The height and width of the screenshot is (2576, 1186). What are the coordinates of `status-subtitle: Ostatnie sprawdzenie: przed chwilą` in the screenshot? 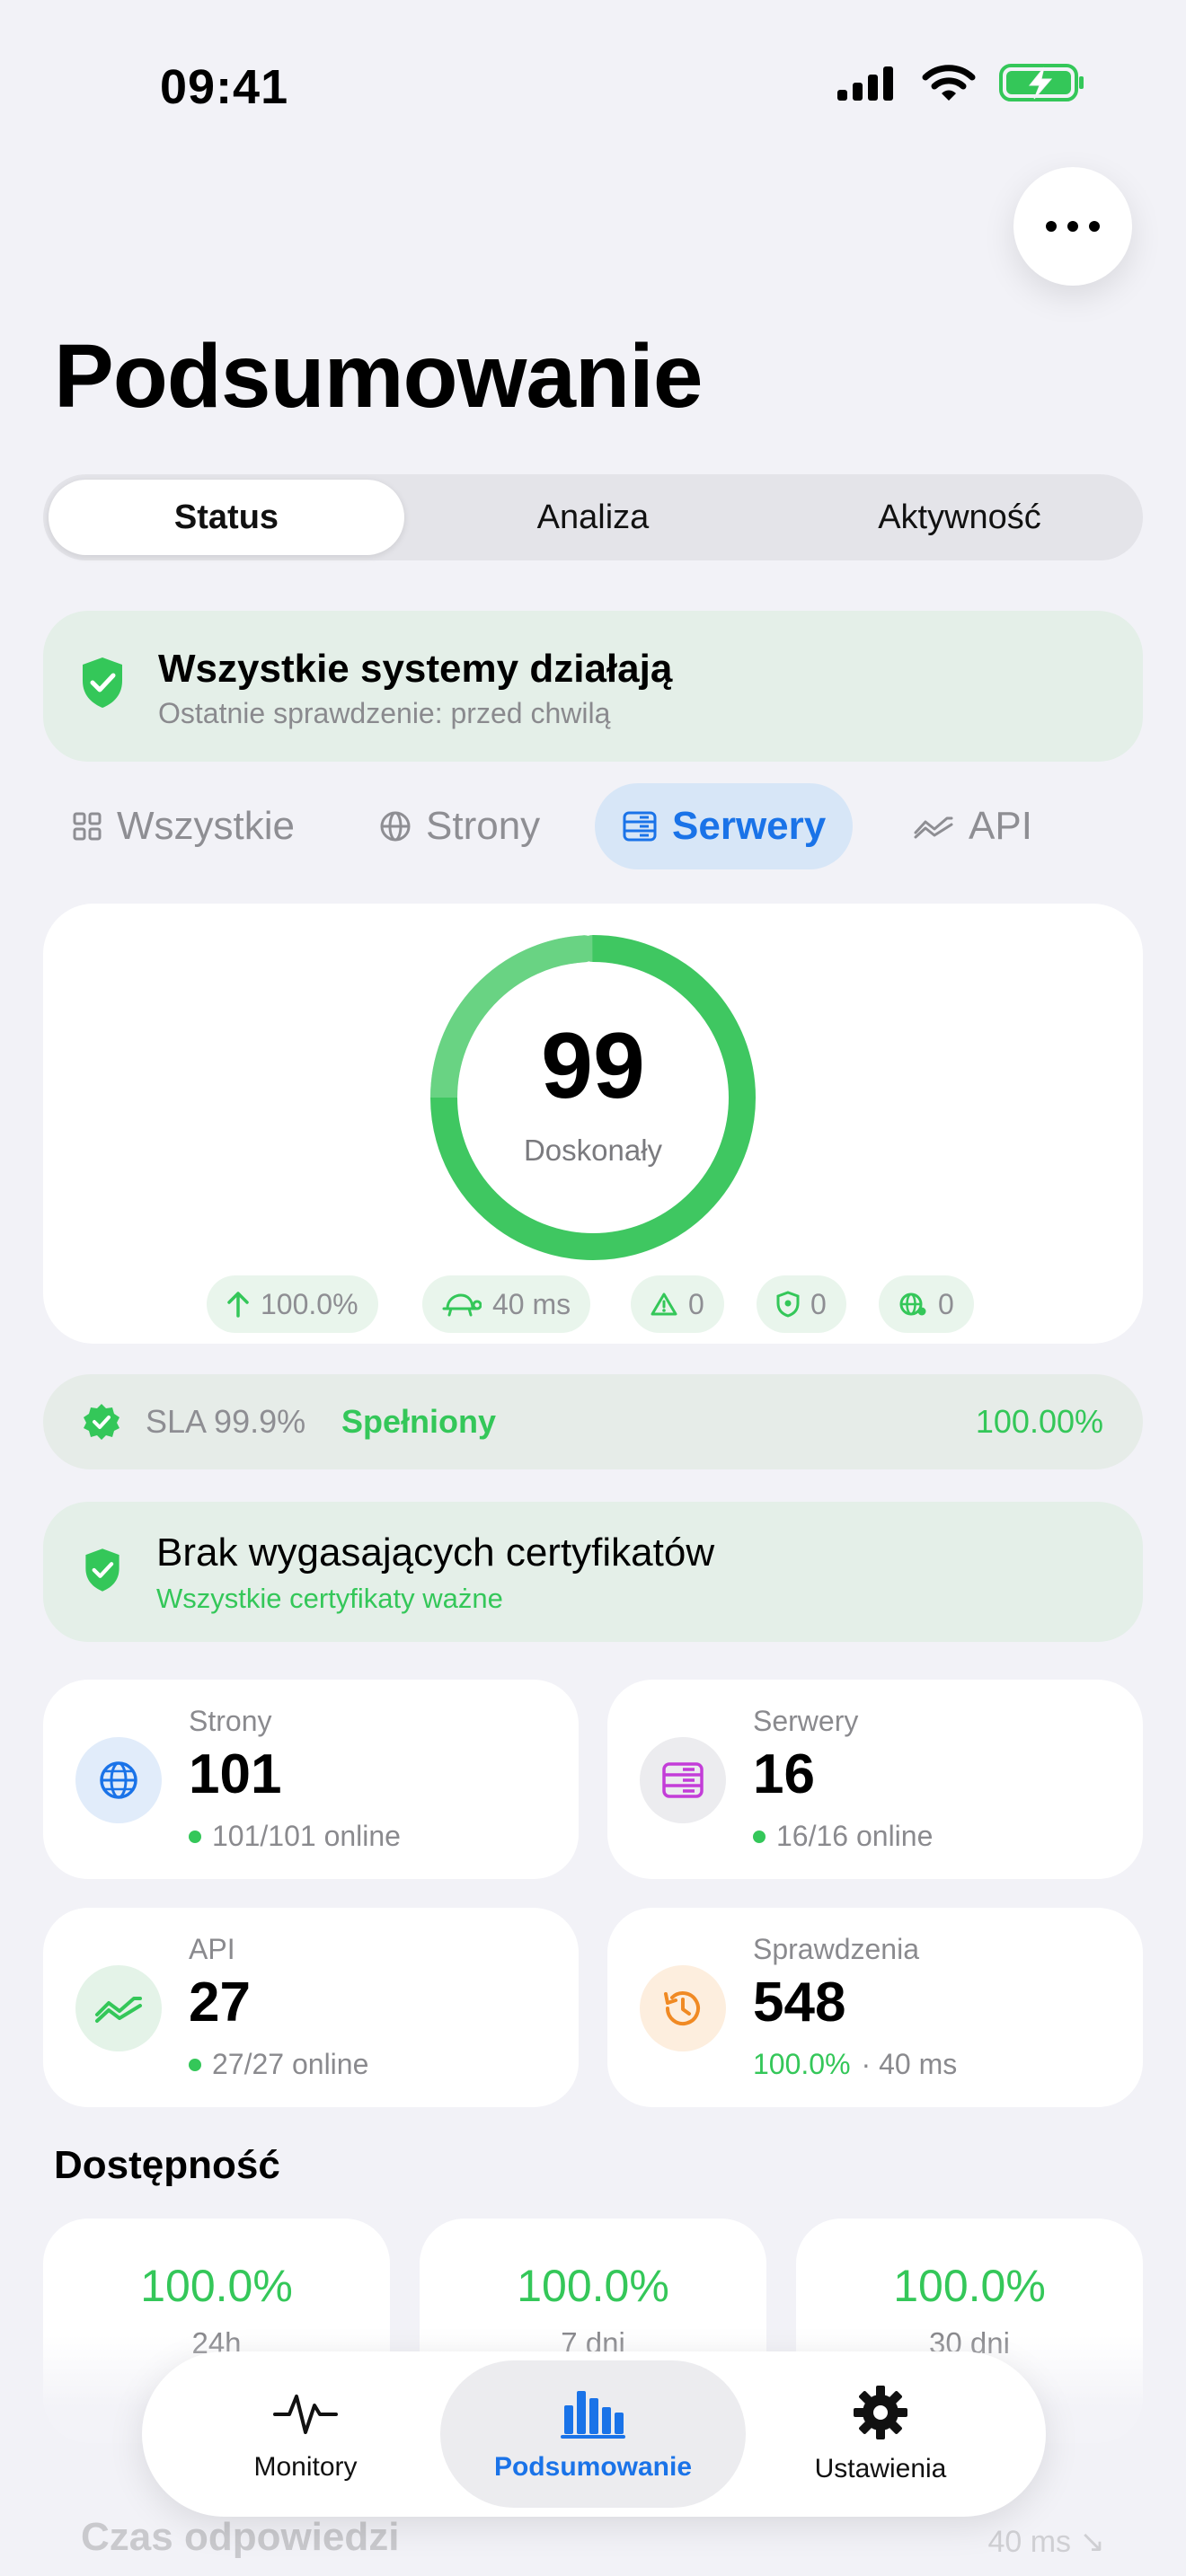 It's located at (384, 713).